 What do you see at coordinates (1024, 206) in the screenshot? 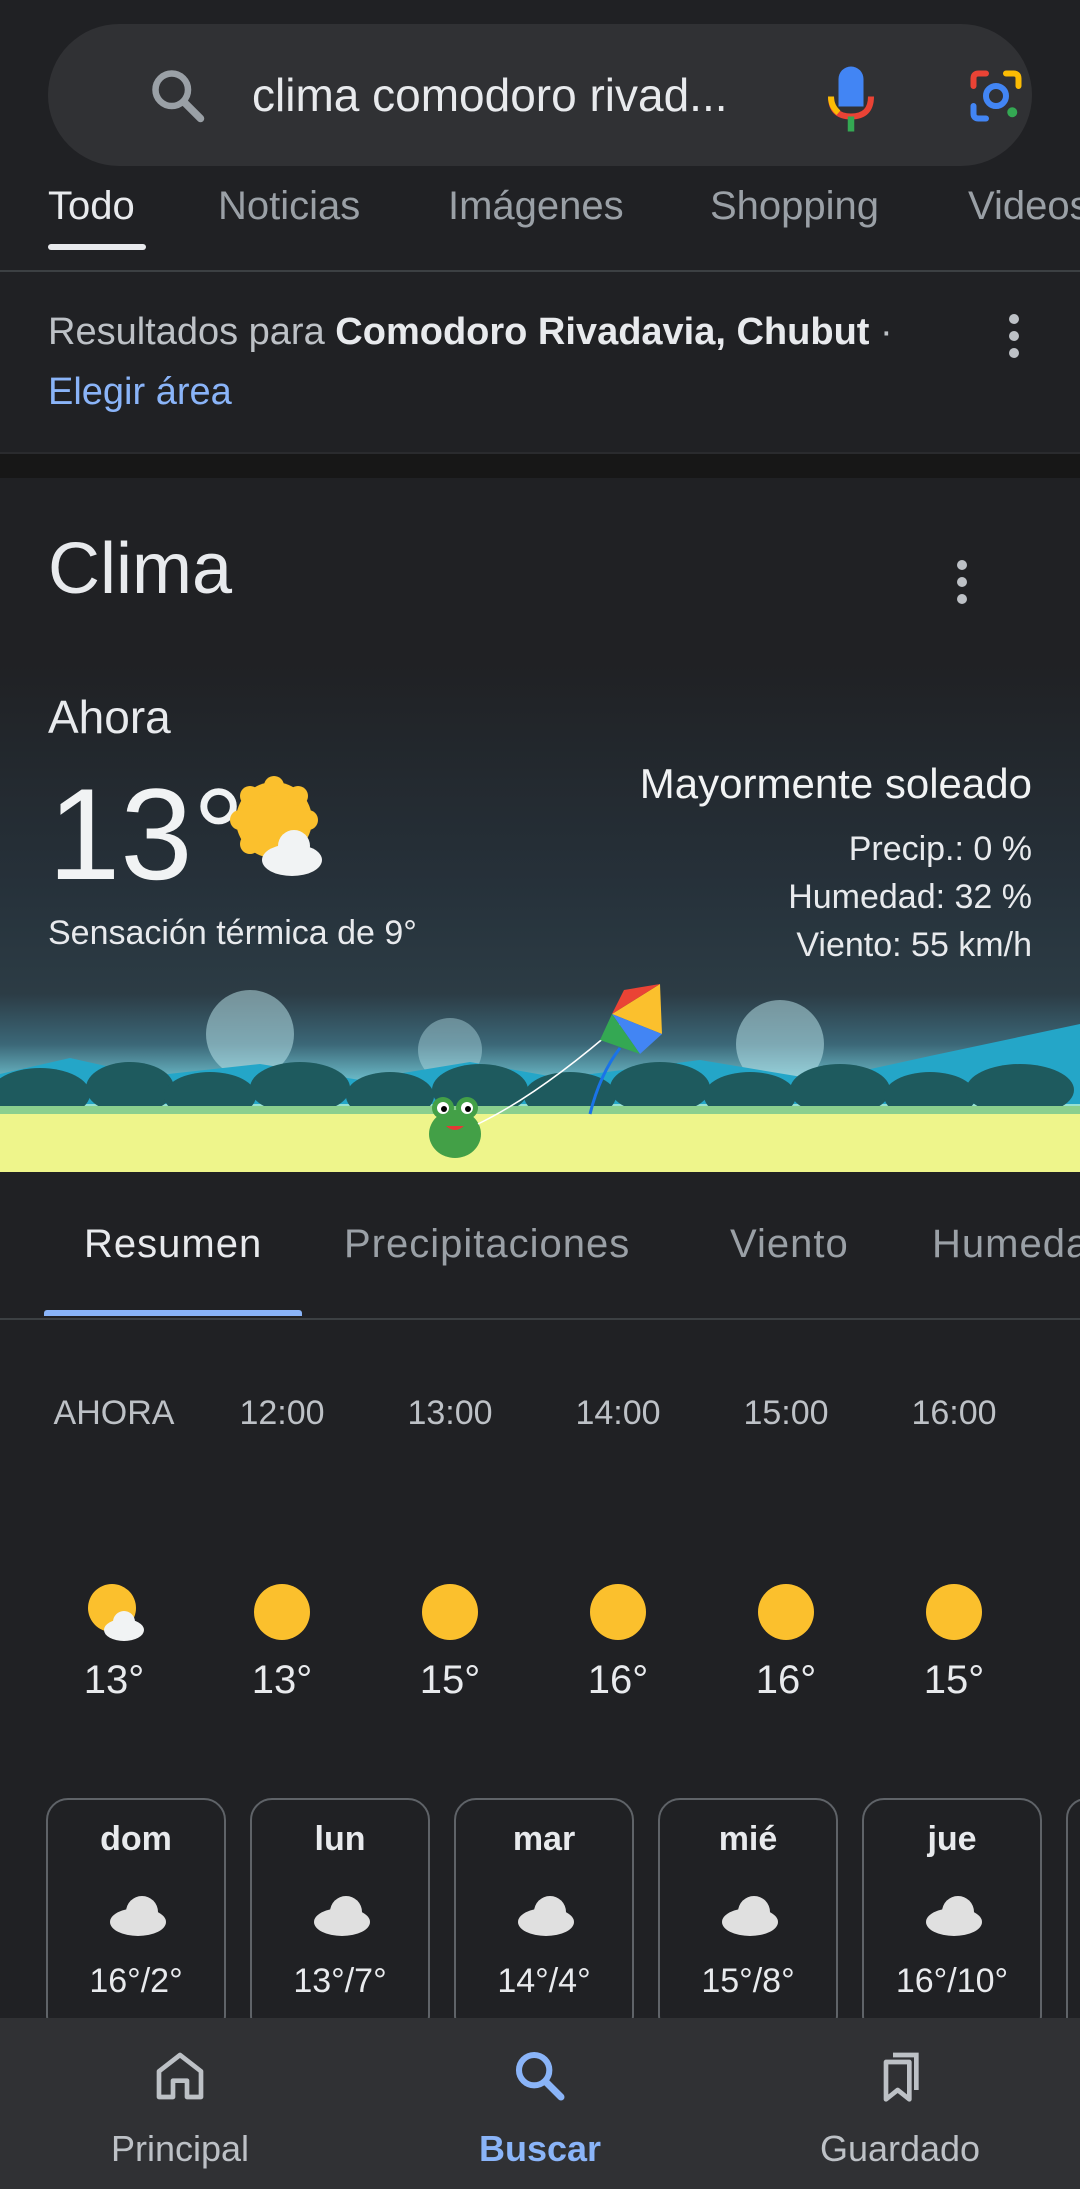
I see `tab-videos: Videos` at bounding box center [1024, 206].